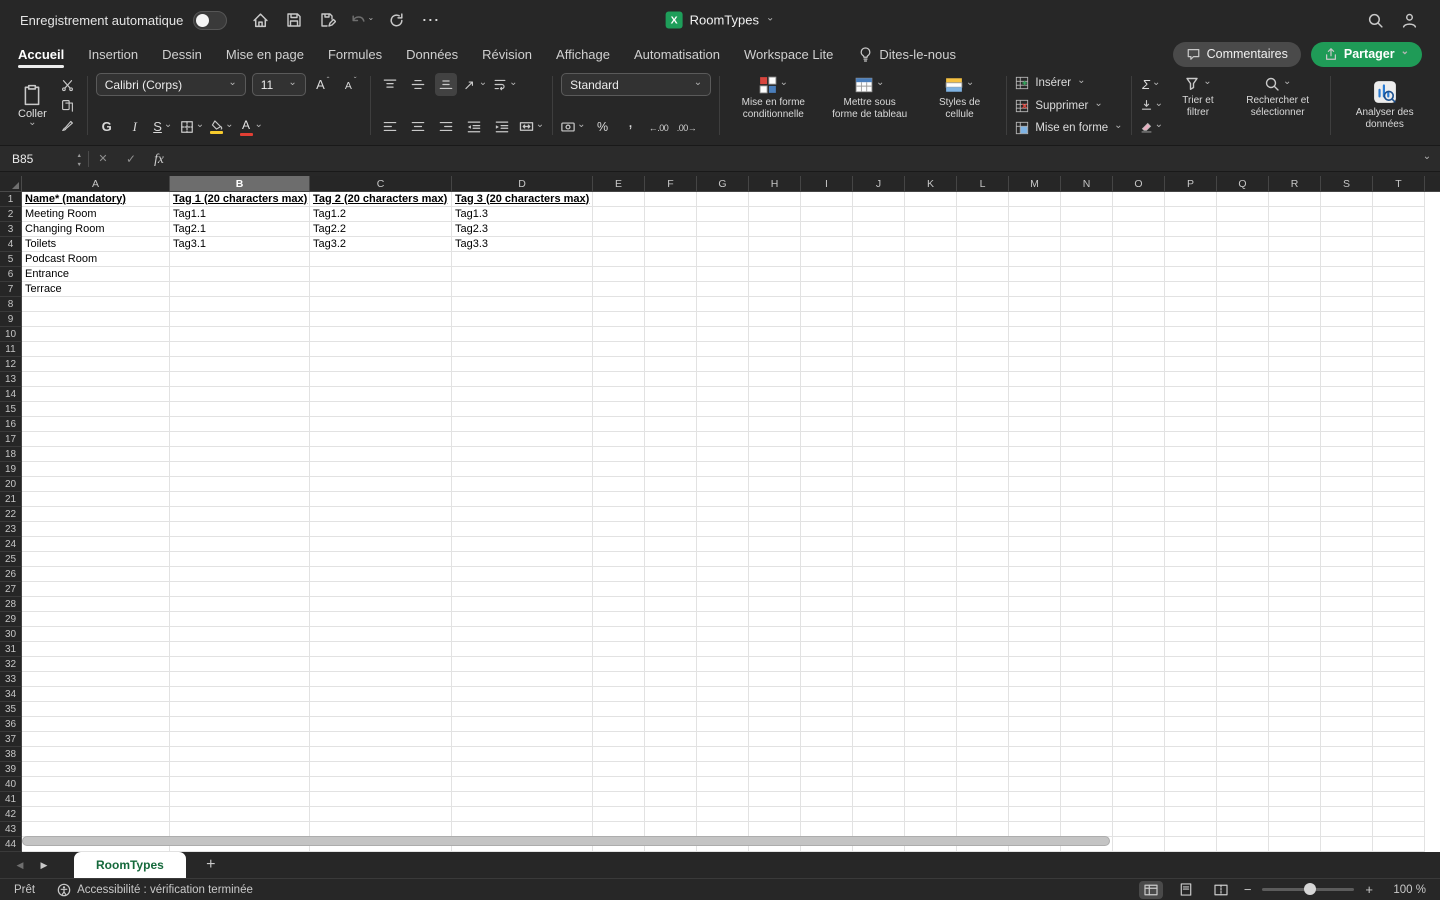  Describe the element at coordinates (983, 394) in the screenshot. I see `cell-L14` at that location.